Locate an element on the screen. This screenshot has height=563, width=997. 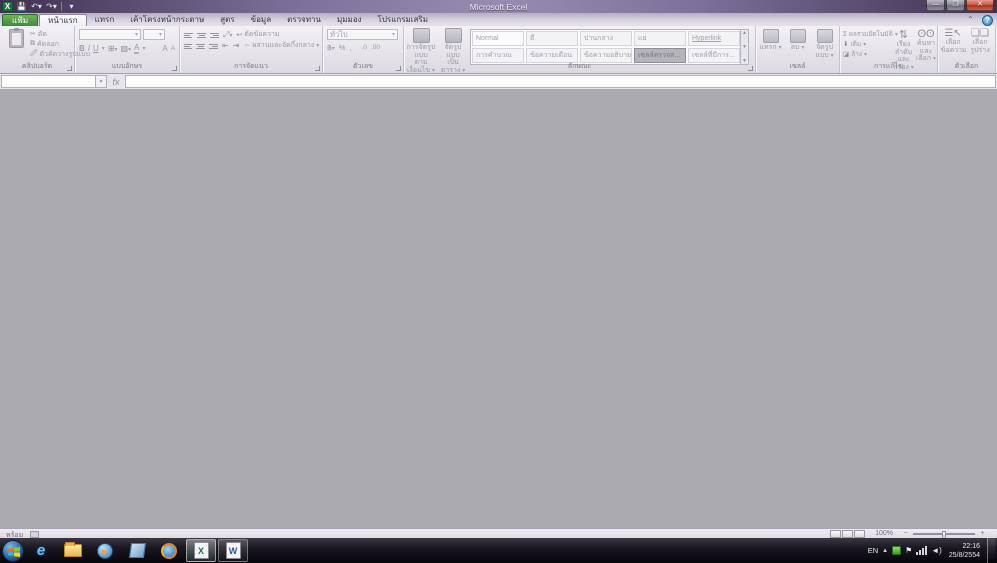
clipboard-dialog-launcher is located at coordinates (69, 68).